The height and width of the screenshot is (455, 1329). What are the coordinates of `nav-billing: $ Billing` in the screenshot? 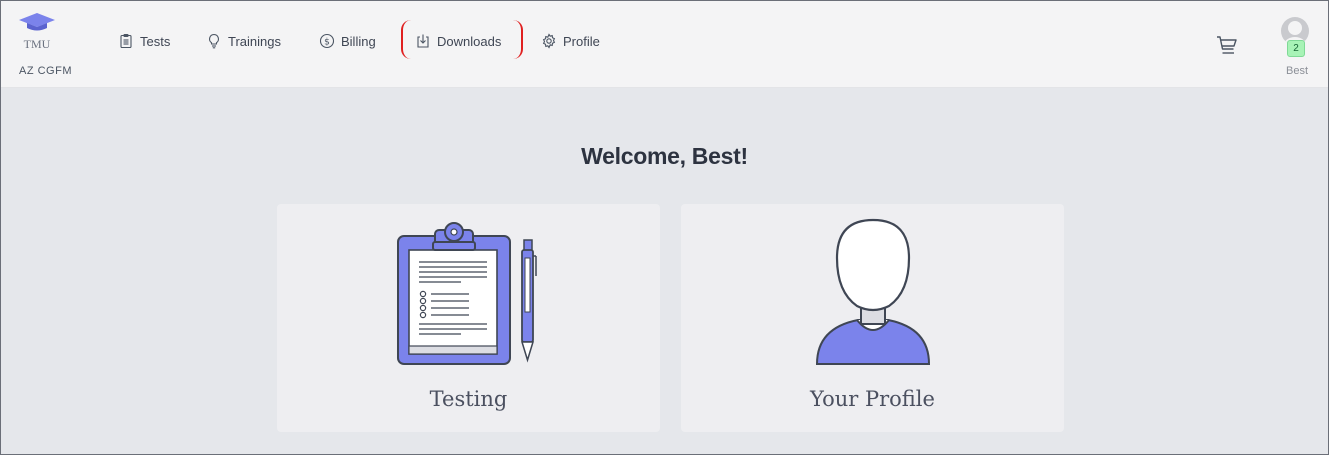 It's located at (347, 41).